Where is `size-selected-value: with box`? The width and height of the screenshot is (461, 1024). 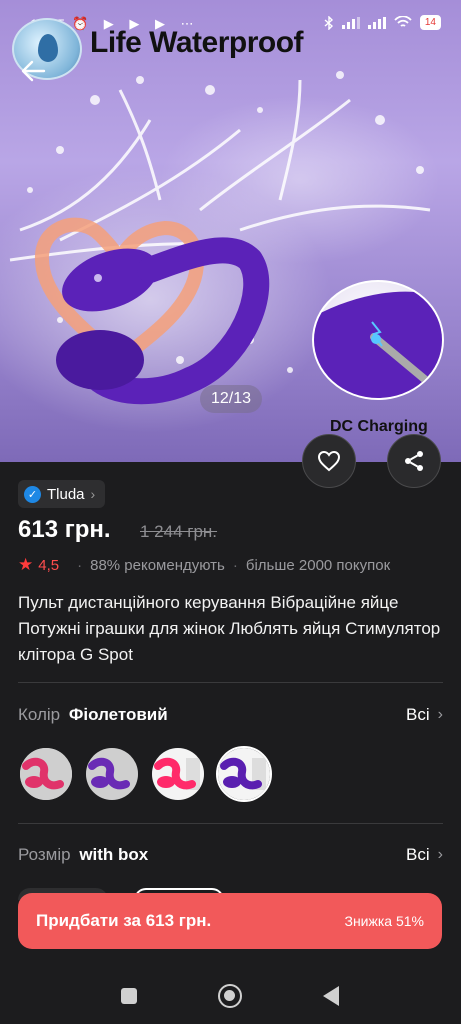 size-selected-value: with box is located at coordinates (114, 854).